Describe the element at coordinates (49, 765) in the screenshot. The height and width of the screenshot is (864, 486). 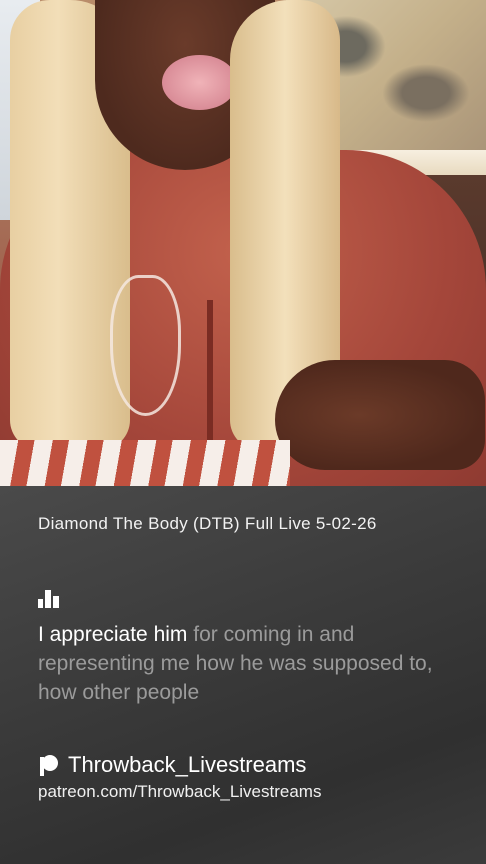
I see `patreon-icon` at that location.